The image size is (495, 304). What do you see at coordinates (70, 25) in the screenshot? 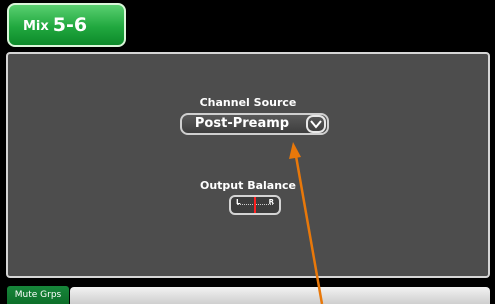
I see `tab-mix-number: 5-6` at bounding box center [70, 25].